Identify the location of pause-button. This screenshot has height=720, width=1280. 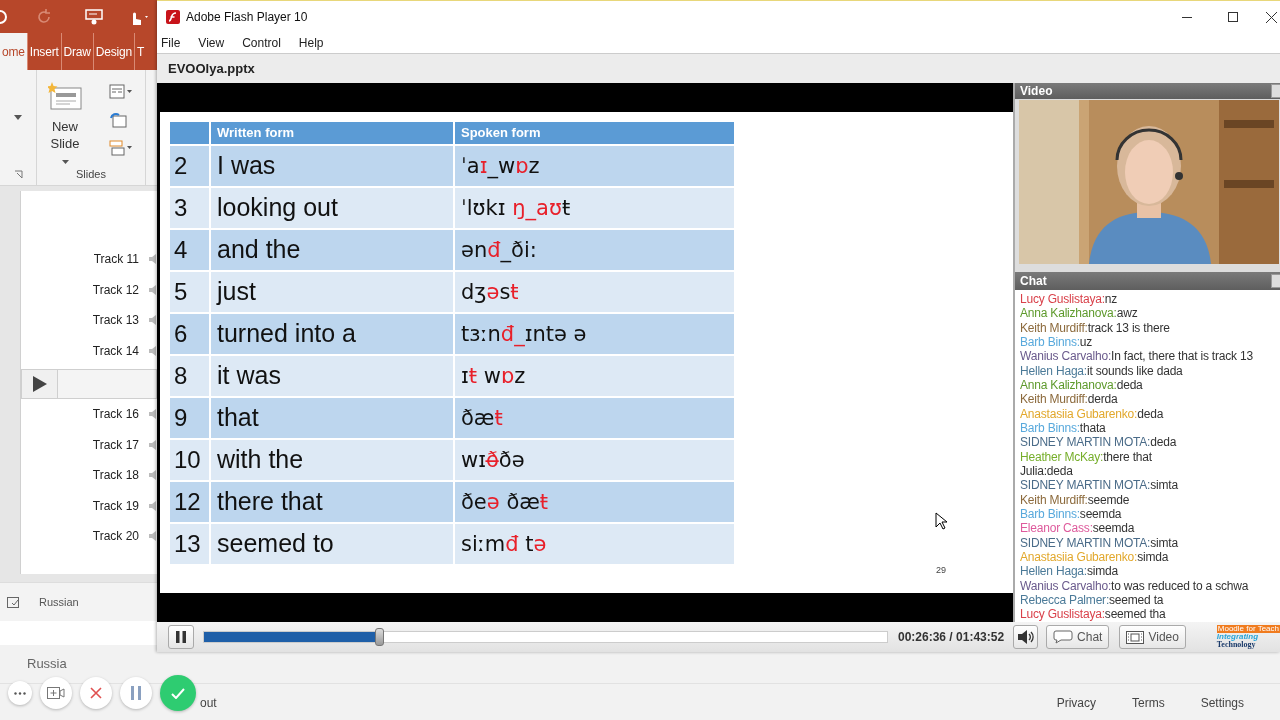
(181, 637).